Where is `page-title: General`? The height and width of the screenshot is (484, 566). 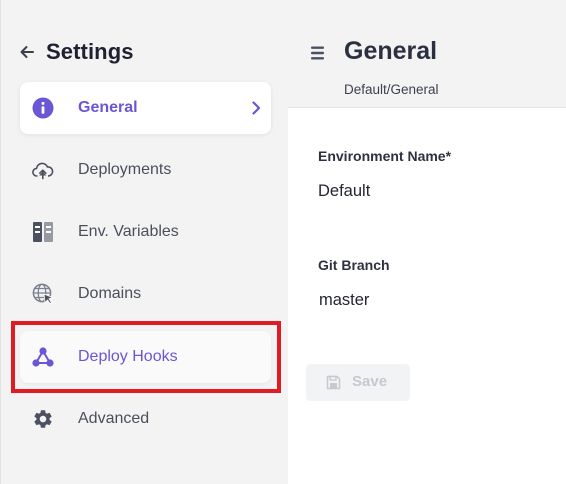
page-title: General is located at coordinates (391, 51).